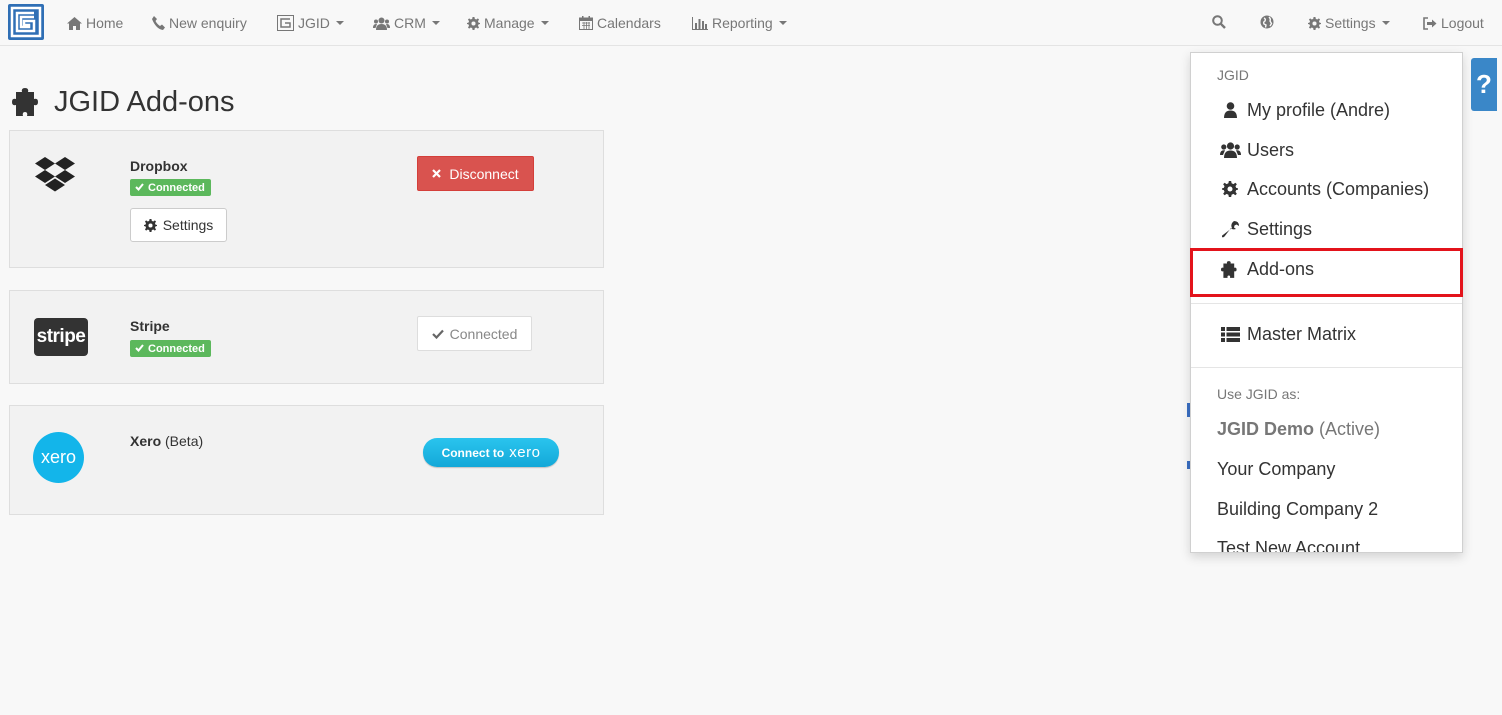 The height and width of the screenshot is (715, 1502). What do you see at coordinates (586, 23) in the screenshot?
I see `calendar-icon` at bounding box center [586, 23].